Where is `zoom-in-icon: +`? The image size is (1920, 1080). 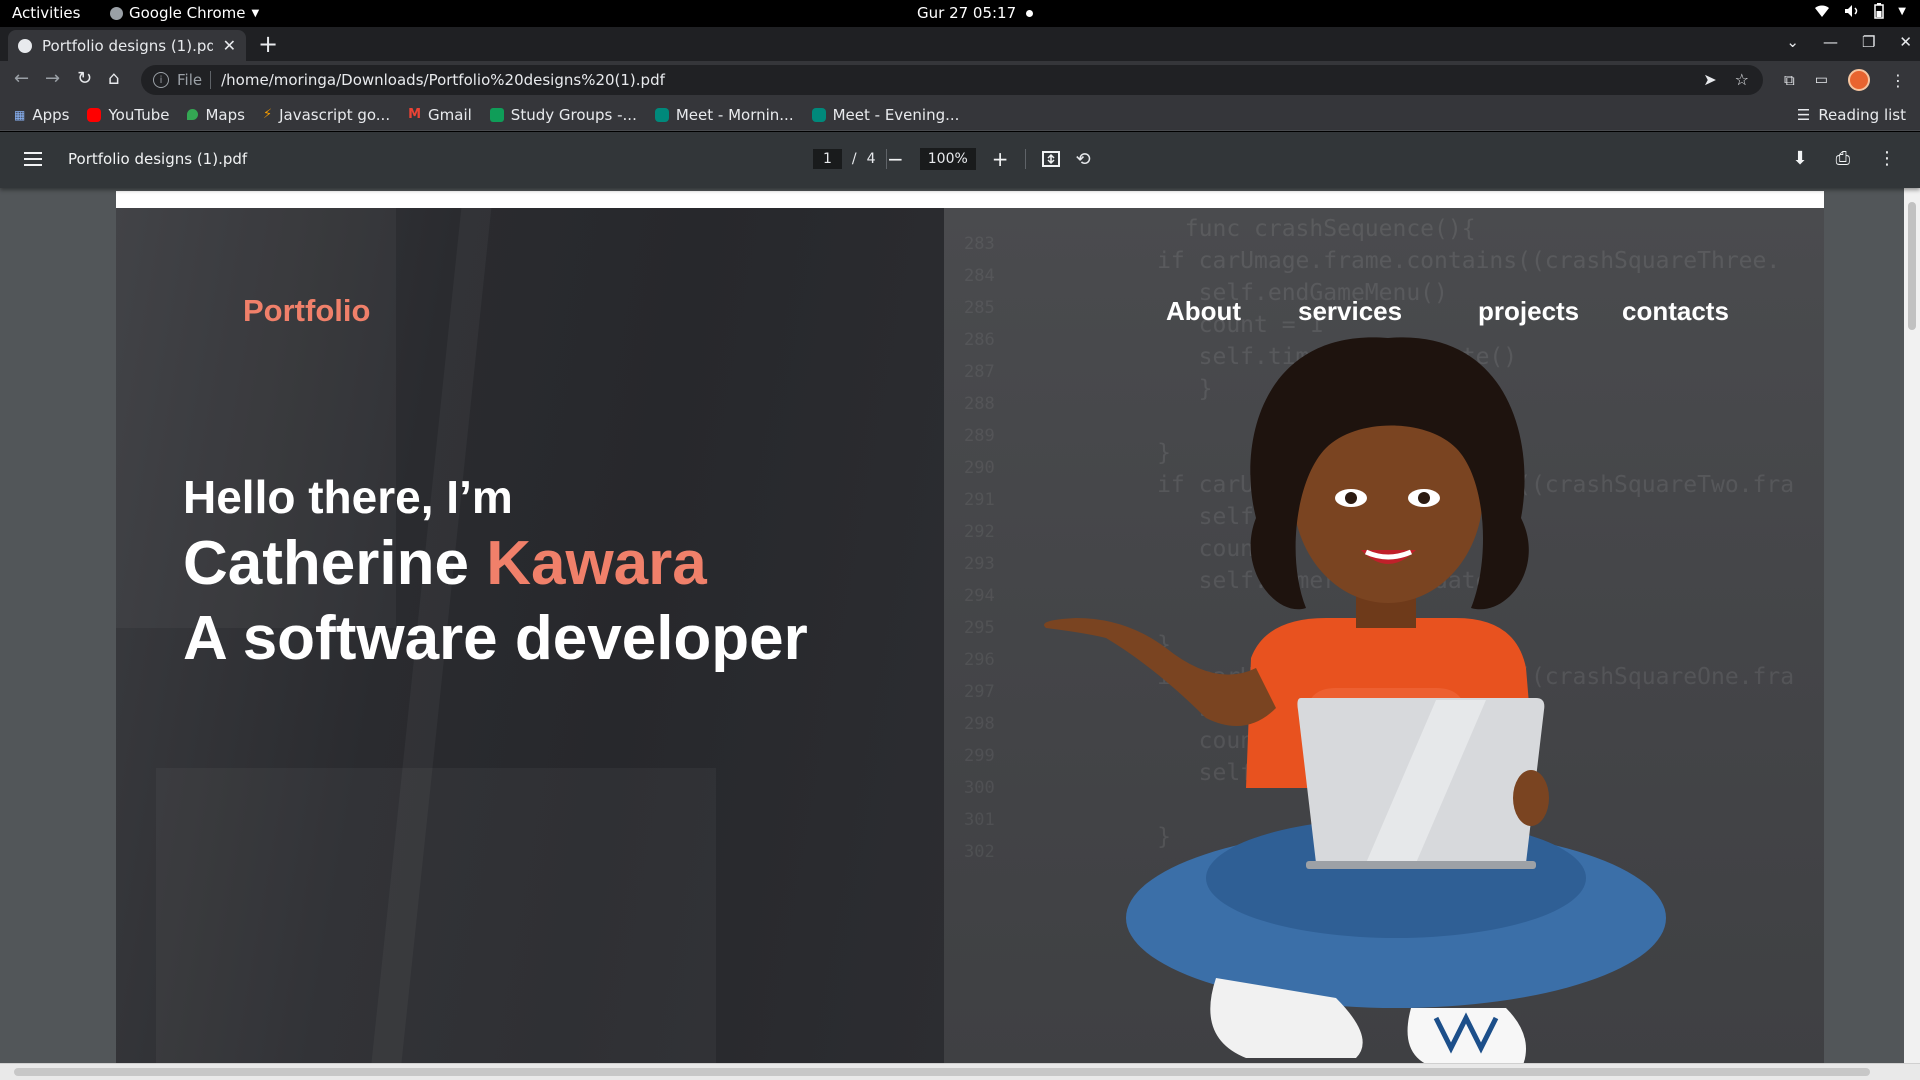
zoom-in-icon: + is located at coordinates (1000, 159).